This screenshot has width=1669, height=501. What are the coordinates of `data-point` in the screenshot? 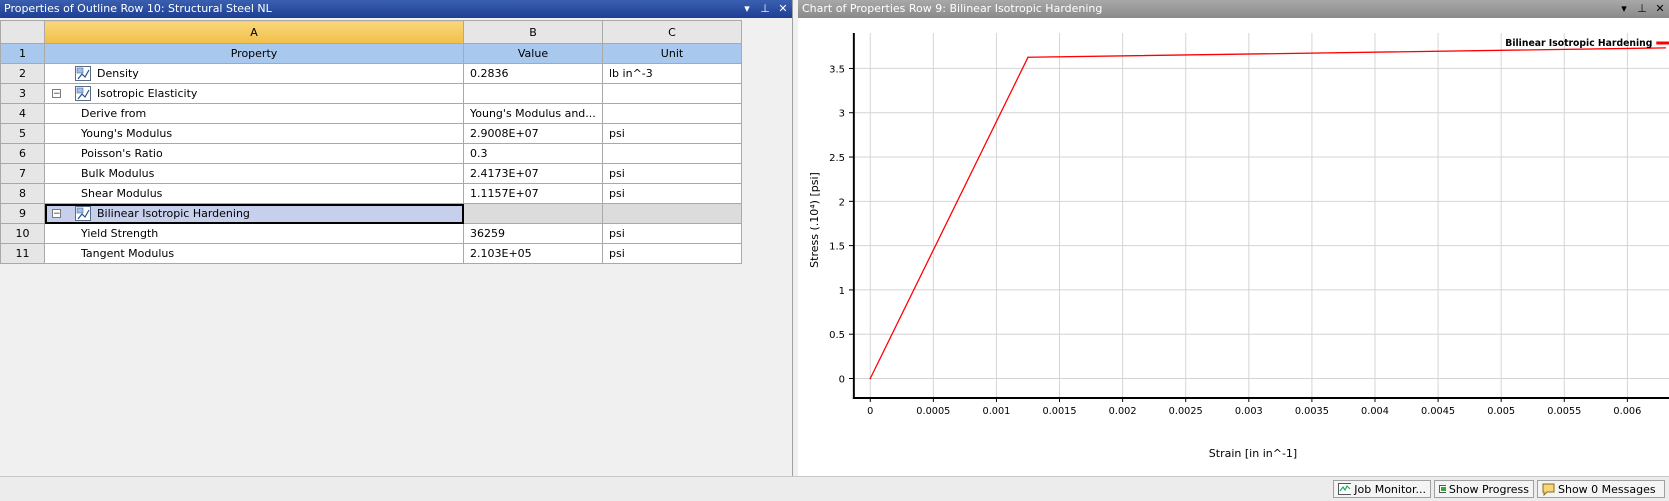 It's located at (1028, 57).